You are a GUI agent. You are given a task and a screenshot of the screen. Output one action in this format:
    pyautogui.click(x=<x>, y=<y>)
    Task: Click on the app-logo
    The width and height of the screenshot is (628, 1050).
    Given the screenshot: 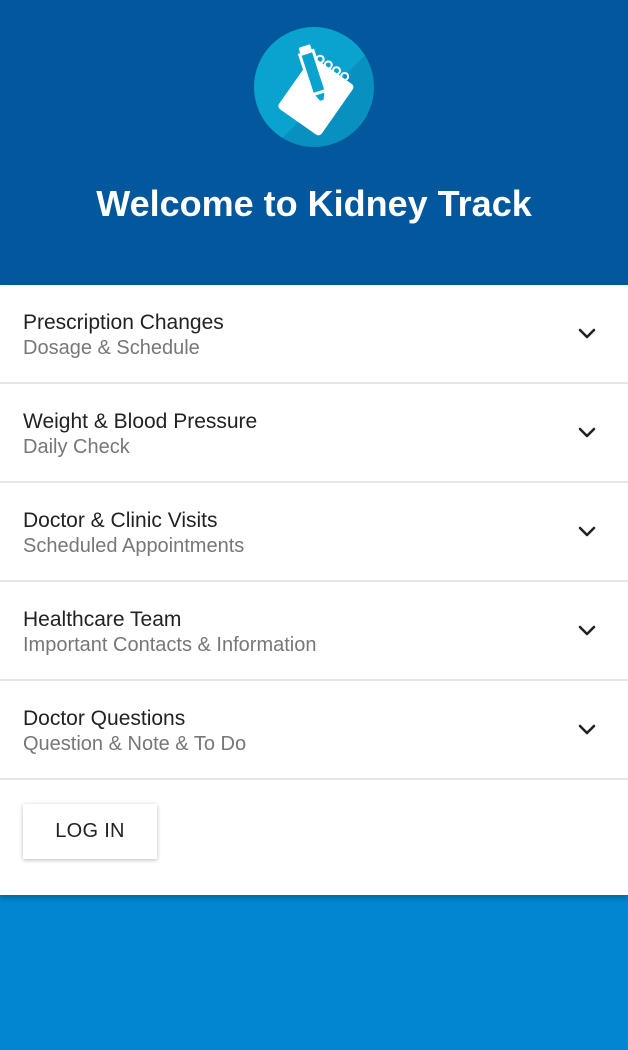 What is the action you would take?
    pyautogui.click(x=314, y=87)
    